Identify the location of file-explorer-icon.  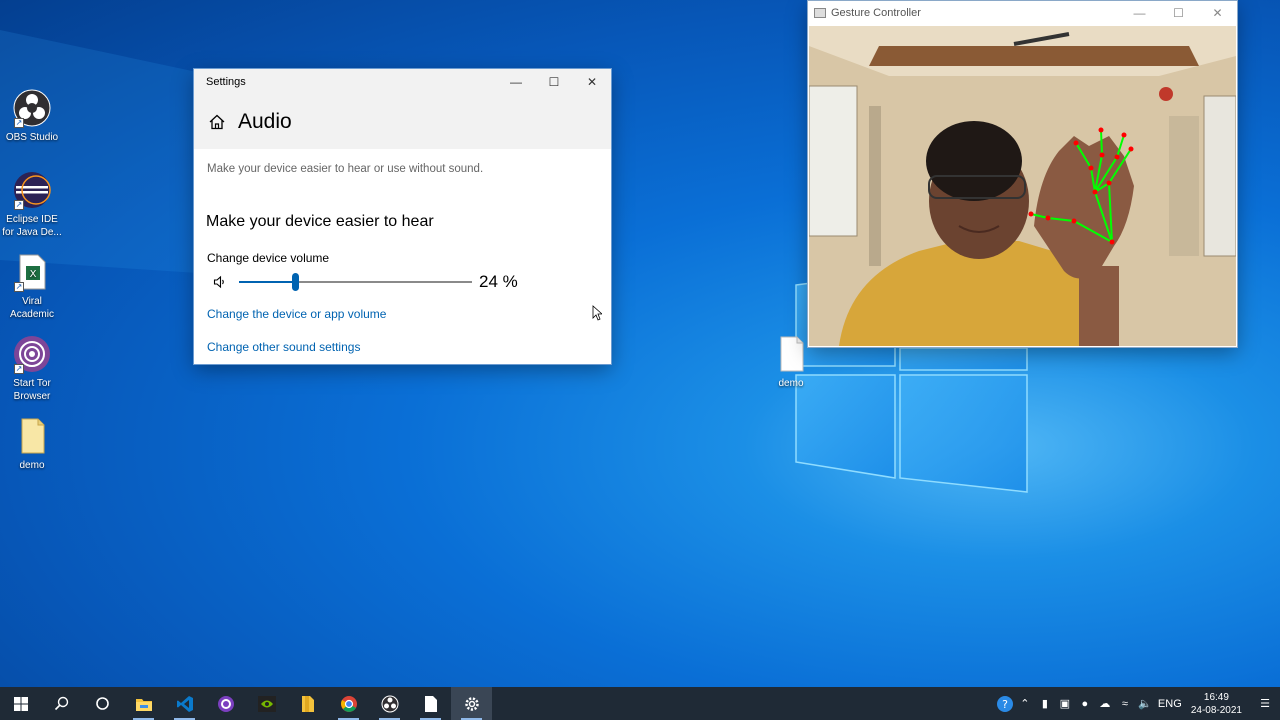
(143, 704).